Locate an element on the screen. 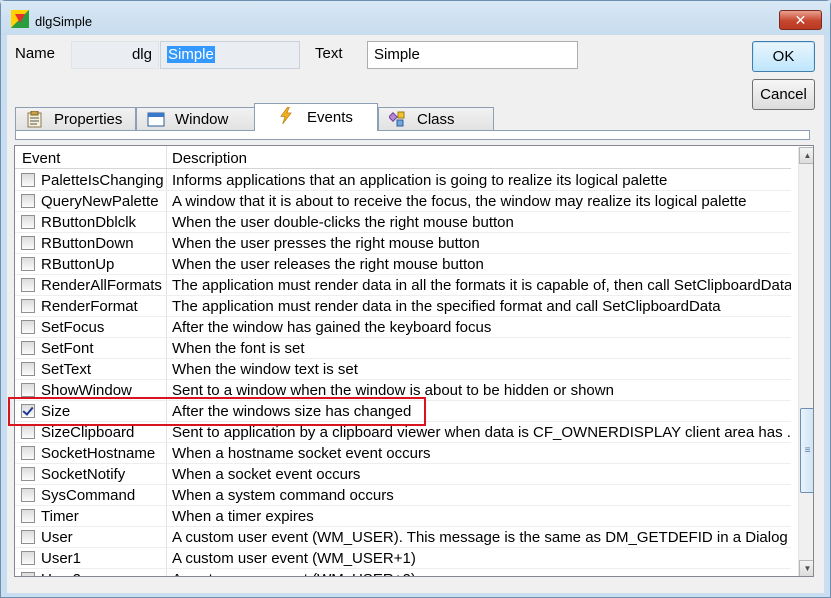 This screenshot has width=831, height=598. tab-class-label: Class is located at coordinates (436, 119).